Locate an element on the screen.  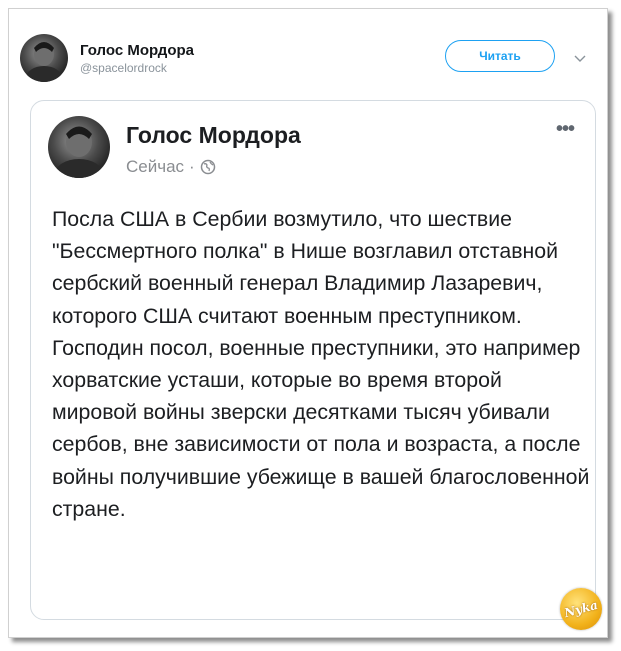
author-name: Голос Мордора is located at coordinates (137, 50).